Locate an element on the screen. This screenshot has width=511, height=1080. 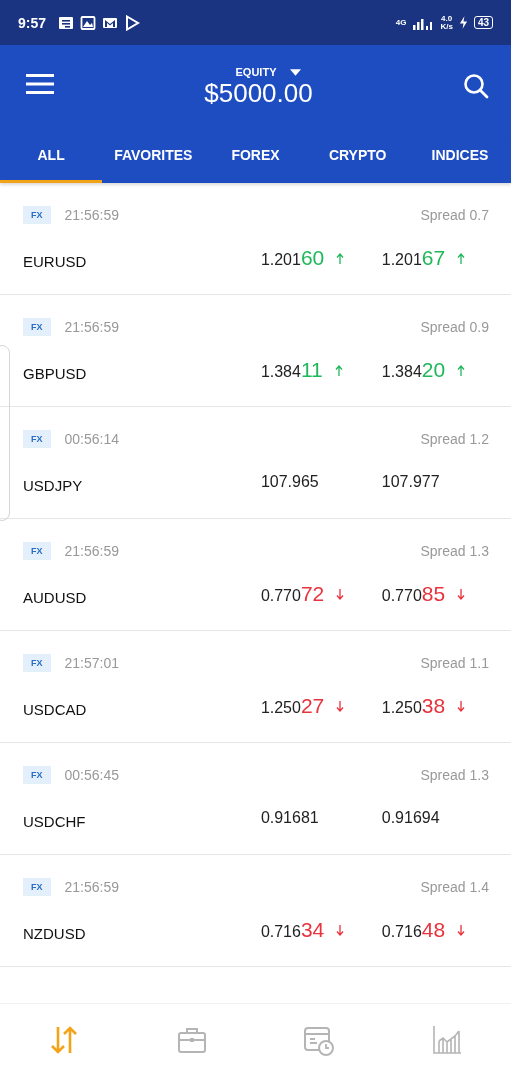
symbol-name: AUDUSD is located at coordinates (55, 597).